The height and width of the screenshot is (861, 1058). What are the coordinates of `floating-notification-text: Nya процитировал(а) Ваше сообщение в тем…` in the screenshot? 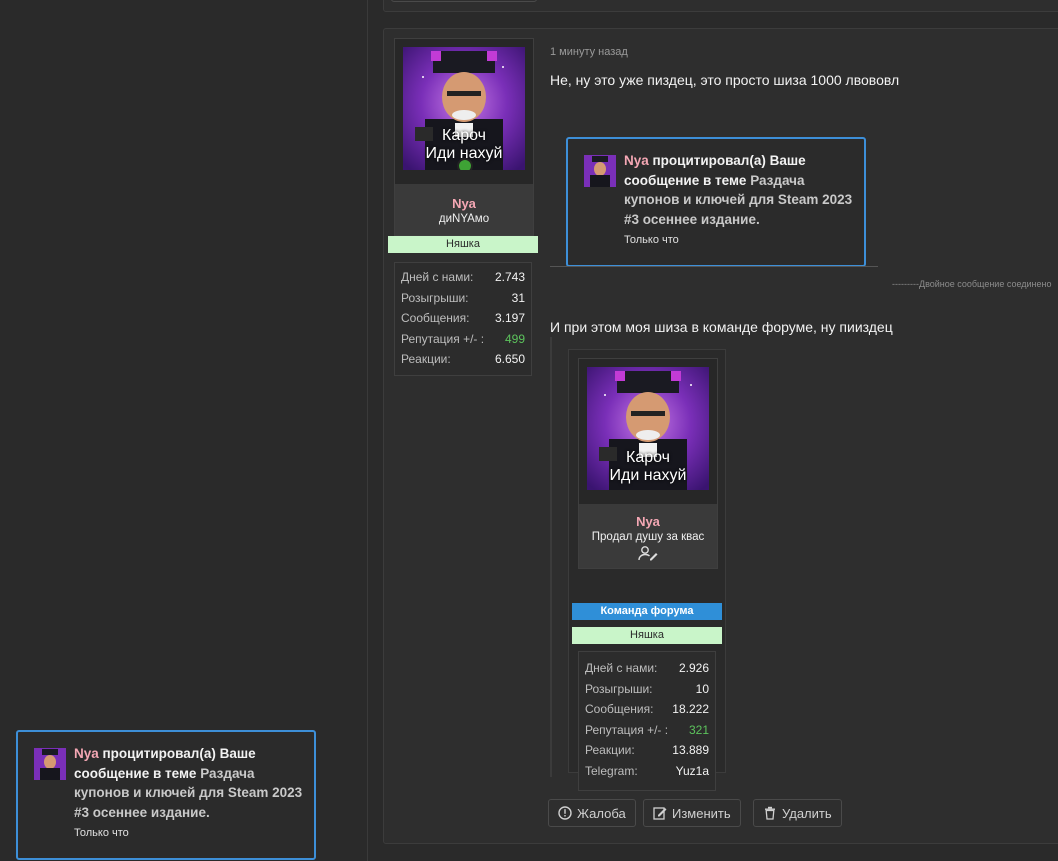 It's located at (189, 783).